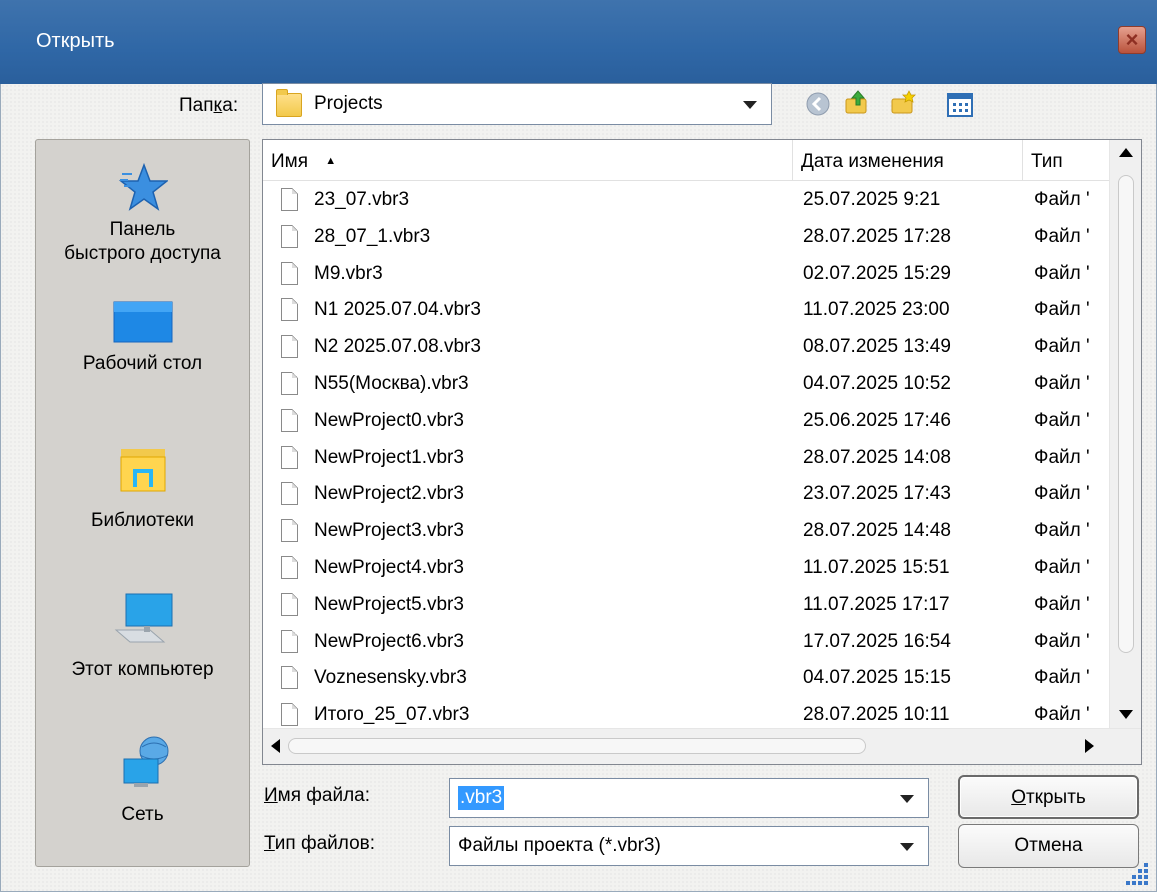 The height and width of the screenshot is (892, 1157). What do you see at coordinates (275, 746) in the screenshot?
I see `scroll-left-icon` at bounding box center [275, 746].